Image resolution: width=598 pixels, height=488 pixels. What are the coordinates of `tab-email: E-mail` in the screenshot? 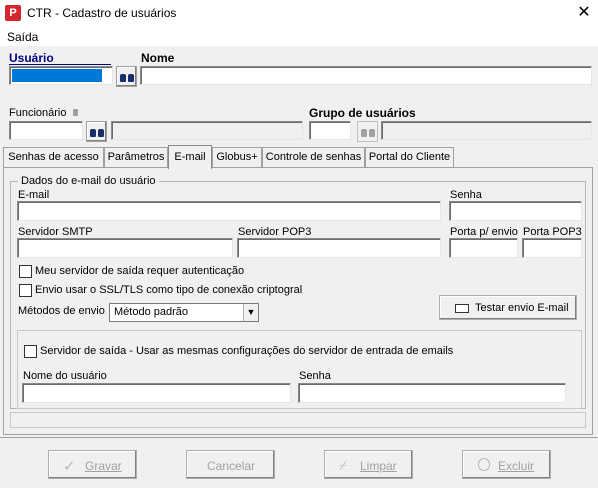 It's located at (190, 157).